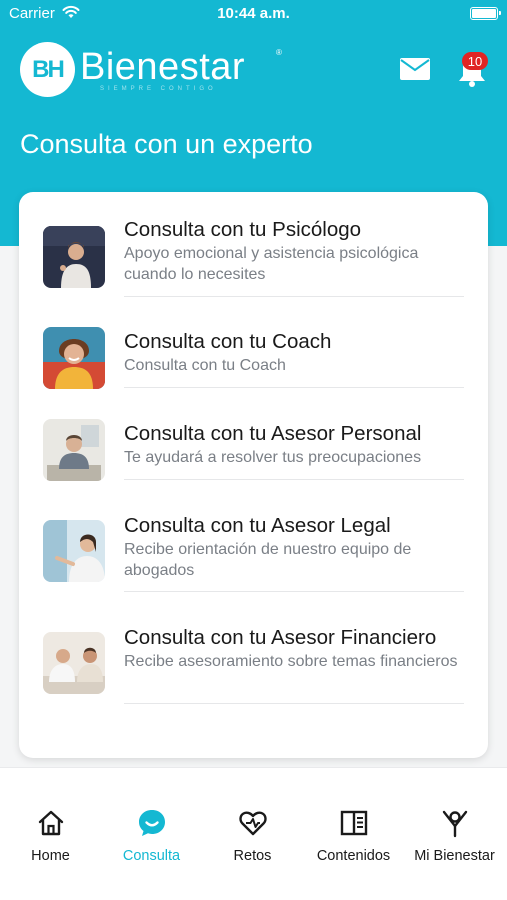 The image size is (507, 900). What do you see at coordinates (273, 457) in the screenshot?
I see `expert-subtitle: Te ayudará a resolver tus preocupaciones` at bounding box center [273, 457].